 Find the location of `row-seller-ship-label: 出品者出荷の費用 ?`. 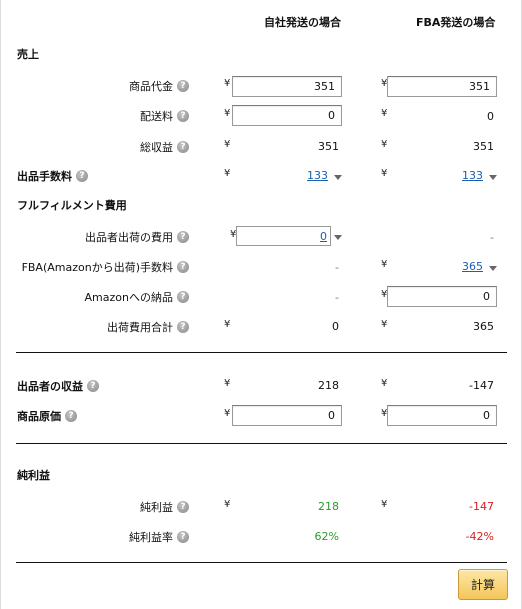

row-seller-ship-label: 出品者出荷の費用 ? is located at coordinates (137, 237).